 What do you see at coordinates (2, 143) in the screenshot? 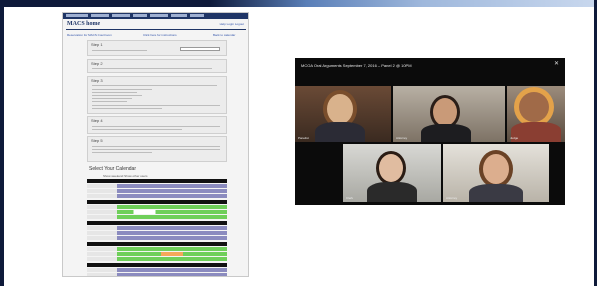
I see `slide-left-border` at bounding box center [2, 143].